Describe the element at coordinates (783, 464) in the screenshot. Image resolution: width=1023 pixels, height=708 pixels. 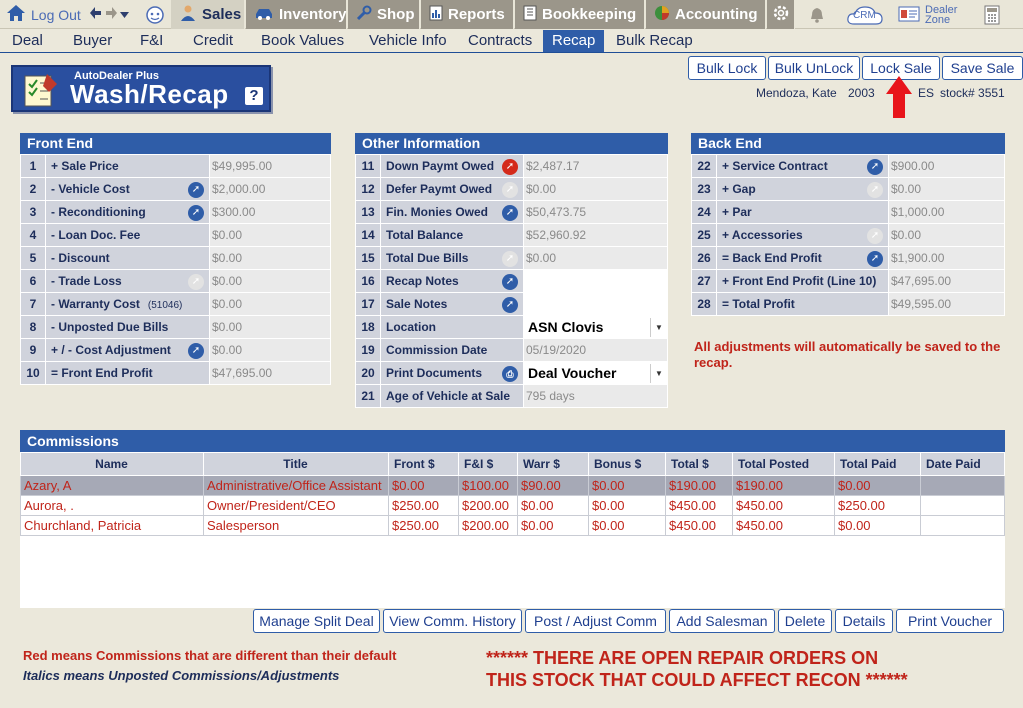
I see `col-total-posted: Total Posted` at that location.